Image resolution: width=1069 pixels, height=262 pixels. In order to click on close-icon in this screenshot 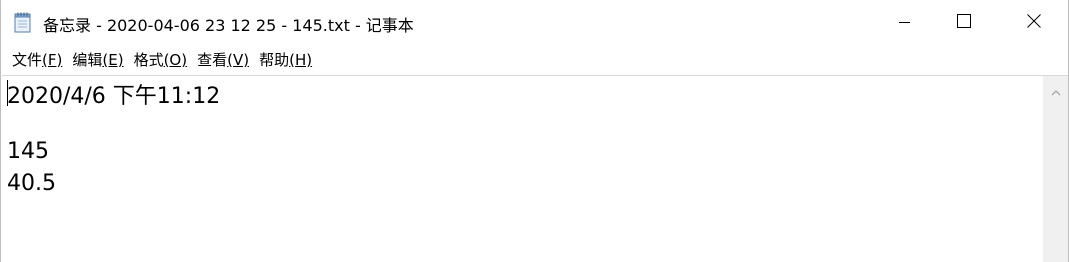, I will do `click(1034, 22)`.